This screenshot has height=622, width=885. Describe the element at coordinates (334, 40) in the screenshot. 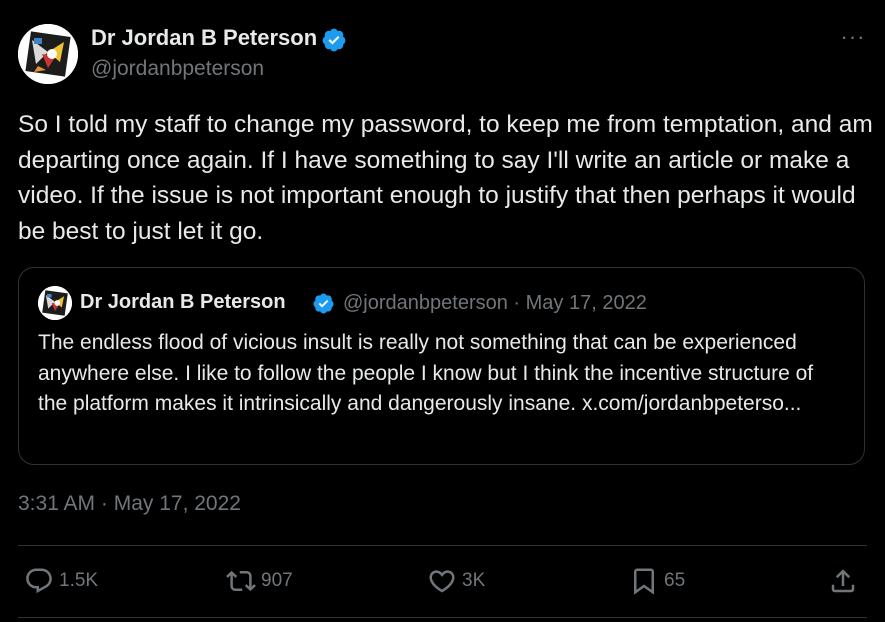

I see `verified-badge-icon` at that location.